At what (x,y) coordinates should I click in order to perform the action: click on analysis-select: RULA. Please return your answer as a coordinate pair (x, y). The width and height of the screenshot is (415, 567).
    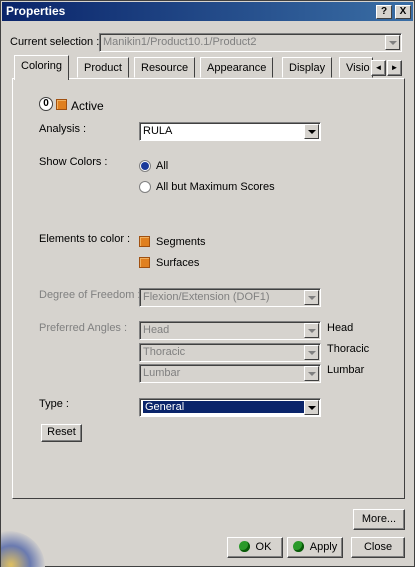
    Looking at the image, I should click on (230, 131).